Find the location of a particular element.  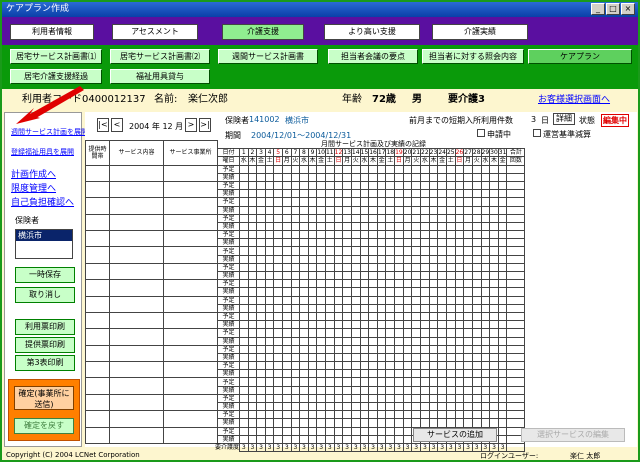

standard-checkbox is located at coordinates (537, 133).